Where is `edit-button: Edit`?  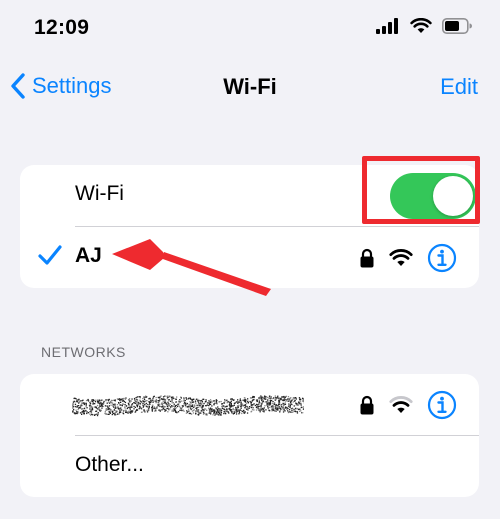
edit-button: Edit is located at coordinates (459, 87).